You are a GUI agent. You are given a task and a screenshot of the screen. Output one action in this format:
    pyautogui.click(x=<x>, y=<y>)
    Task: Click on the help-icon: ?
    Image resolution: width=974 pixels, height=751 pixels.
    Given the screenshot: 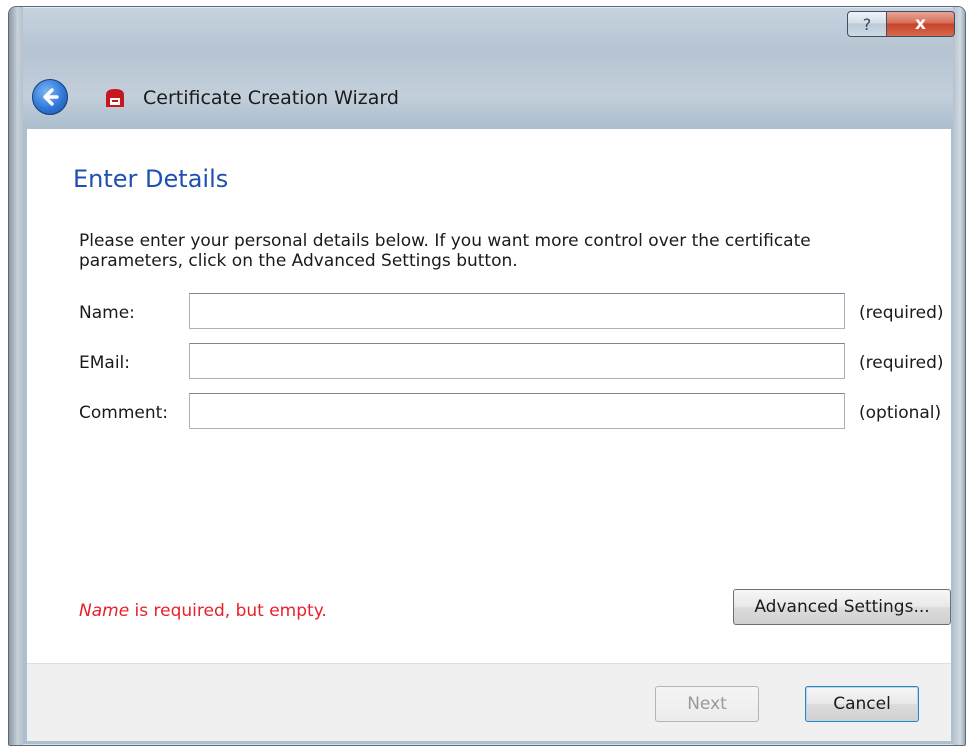 What is the action you would take?
    pyautogui.click(x=867, y=24)
    